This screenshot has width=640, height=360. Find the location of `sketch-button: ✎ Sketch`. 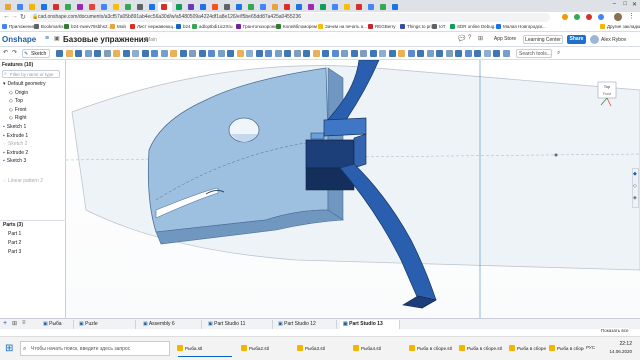

sketch-button: ✎ Sketch is located at coordinates (36, 53).